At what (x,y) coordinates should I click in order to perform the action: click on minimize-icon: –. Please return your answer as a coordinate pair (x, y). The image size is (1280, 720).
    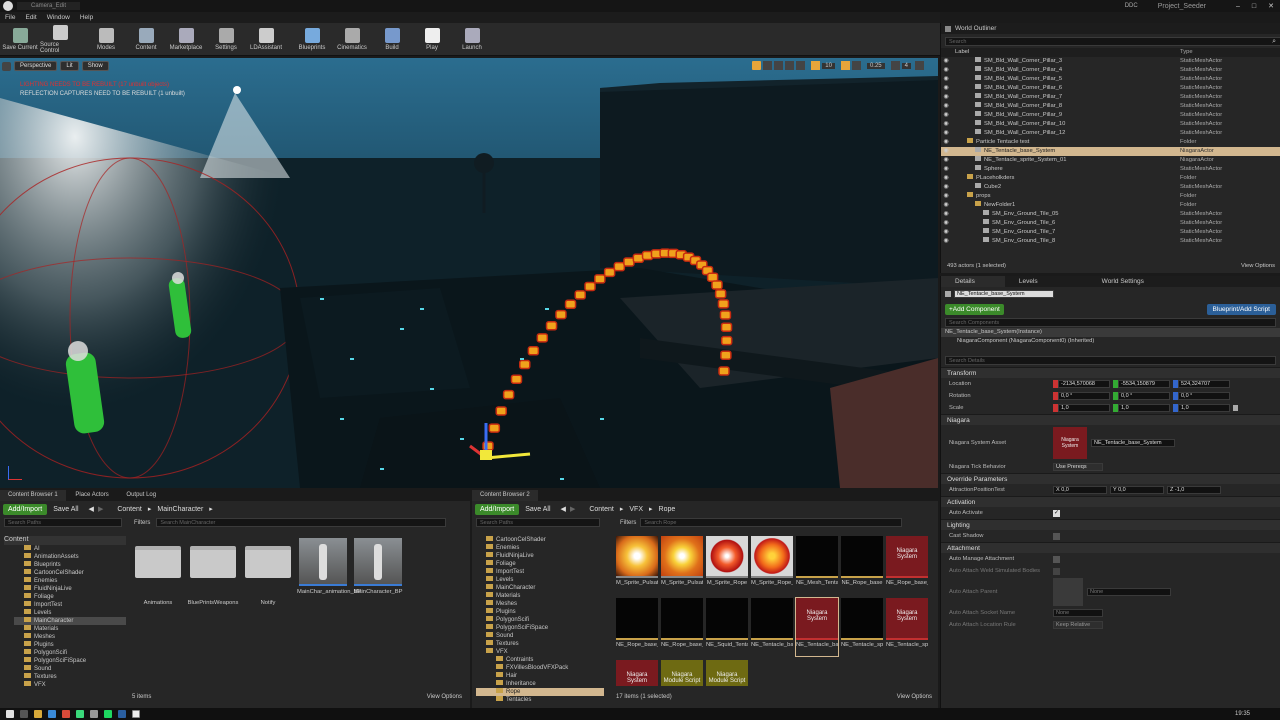
    Looking at the image, I should click on (1238, 6).